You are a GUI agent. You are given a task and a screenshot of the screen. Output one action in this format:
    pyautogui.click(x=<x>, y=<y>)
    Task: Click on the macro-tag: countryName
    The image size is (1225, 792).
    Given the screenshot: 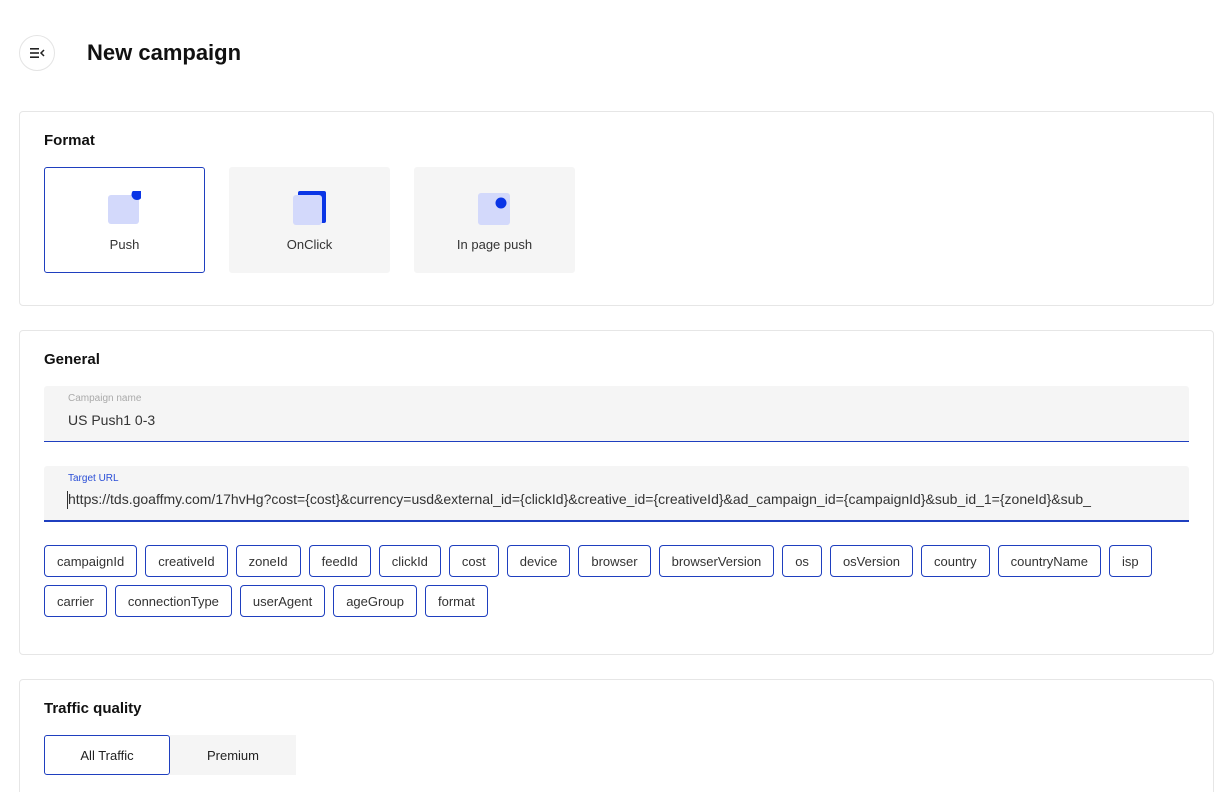 What is the action you would take?
    pyautogui.click(x=1049, y=561)
    